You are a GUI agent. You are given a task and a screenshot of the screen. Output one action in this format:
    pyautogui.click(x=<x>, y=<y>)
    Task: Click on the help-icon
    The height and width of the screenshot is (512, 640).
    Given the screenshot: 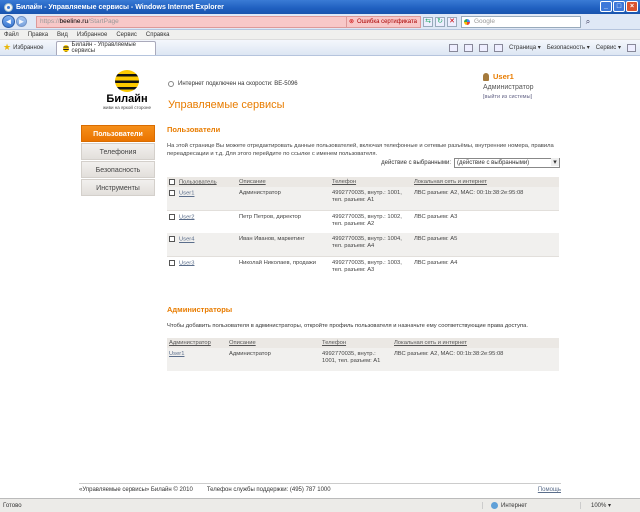 What is the action you would take?
    pyautogui.click(x=631, y=47)
    